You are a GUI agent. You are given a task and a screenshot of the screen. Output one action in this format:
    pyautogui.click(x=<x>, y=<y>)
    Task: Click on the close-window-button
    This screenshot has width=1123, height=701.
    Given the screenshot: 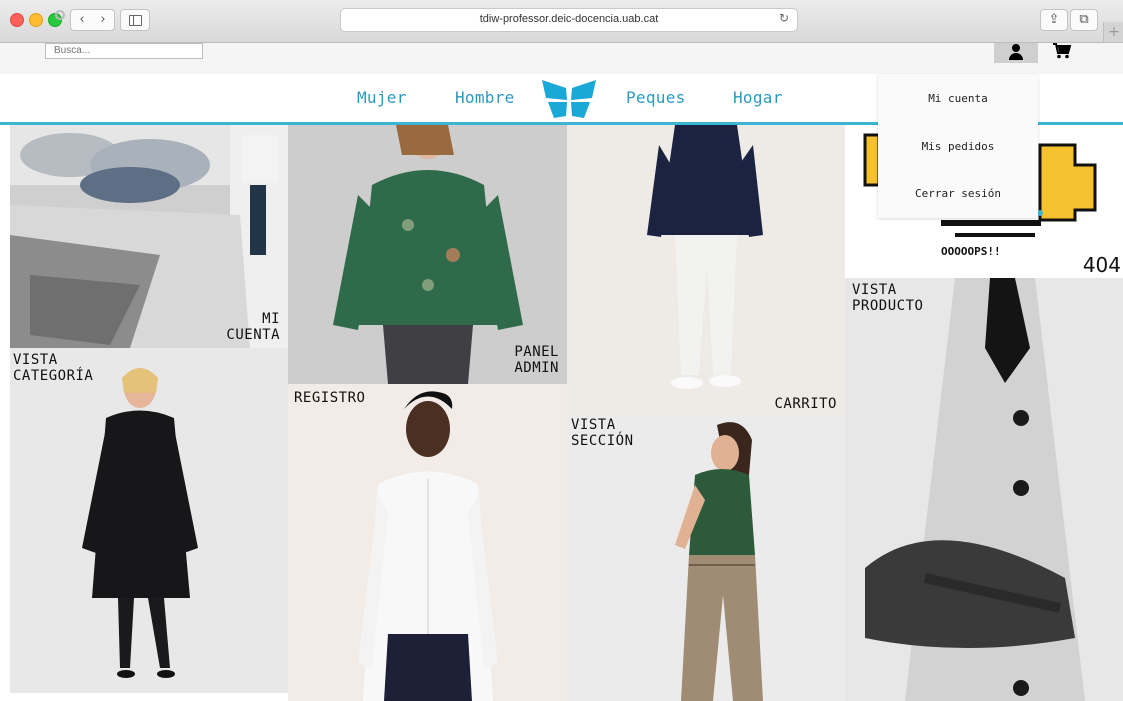 What is the action you would take?
    pyautogui.click(x=17, y=20)
    